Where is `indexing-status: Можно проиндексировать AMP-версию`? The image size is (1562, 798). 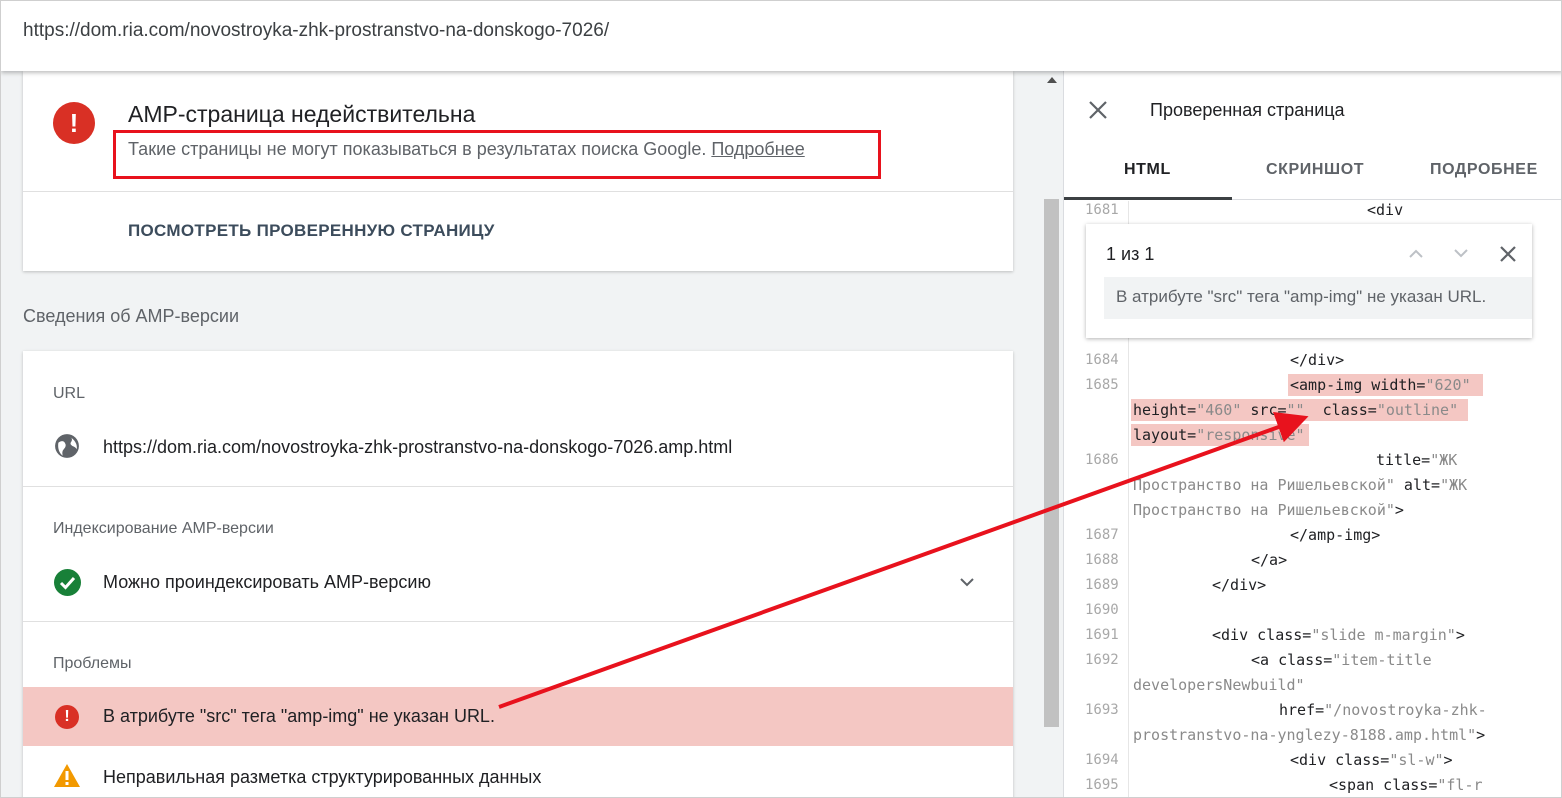 indexing-status: Можно проиндексировать AMP-версию is located at coordinates (267, 582).